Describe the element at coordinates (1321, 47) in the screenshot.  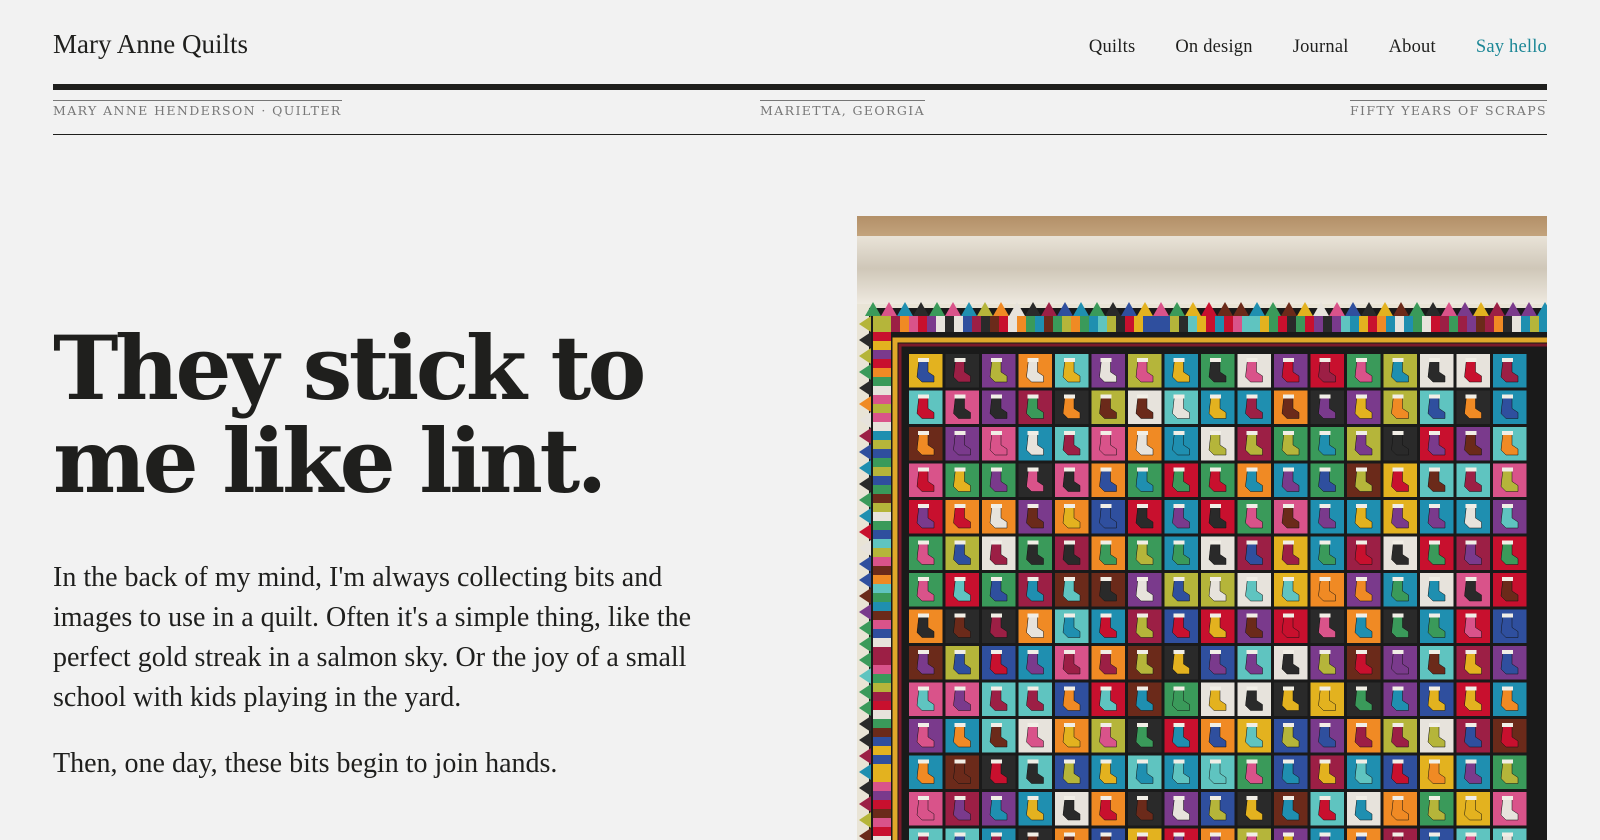
I see `nav-journal: Journal` at that location.